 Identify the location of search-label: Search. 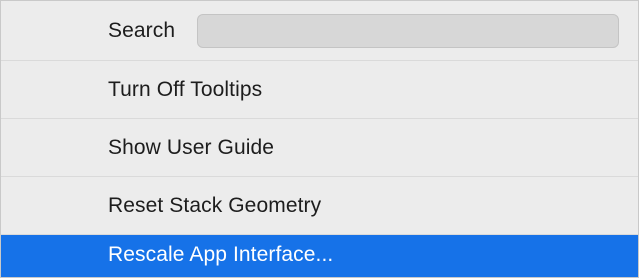
(142, 30).